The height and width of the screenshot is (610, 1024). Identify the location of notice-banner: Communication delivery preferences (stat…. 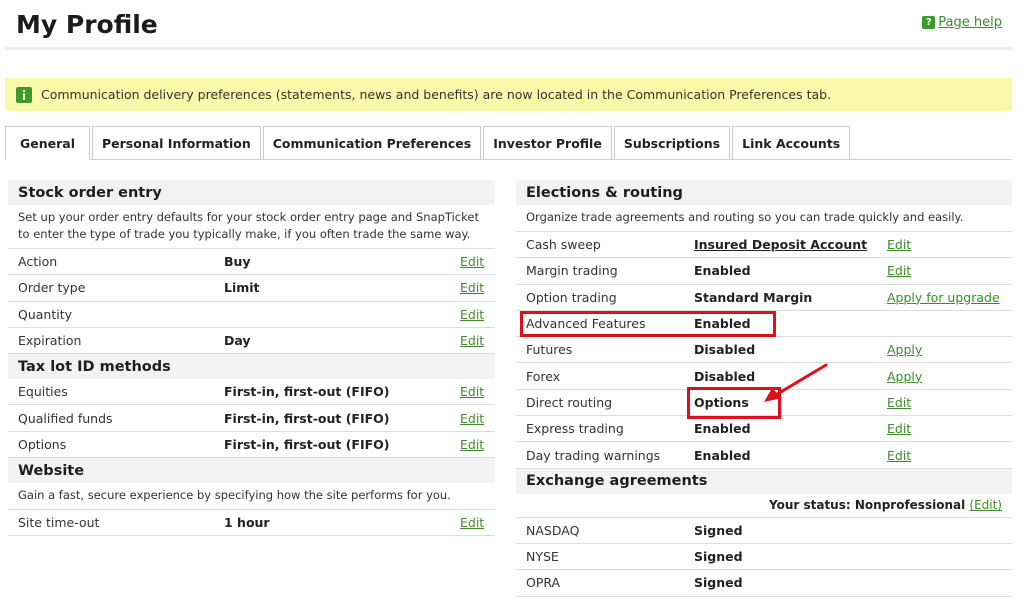
(508, 94).